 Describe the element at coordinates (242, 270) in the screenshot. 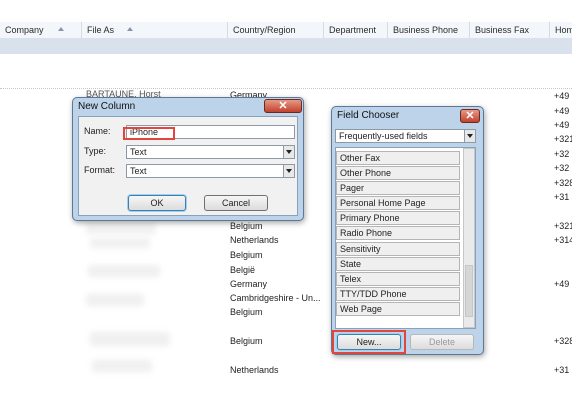

I see `country-cell: België` at that location.